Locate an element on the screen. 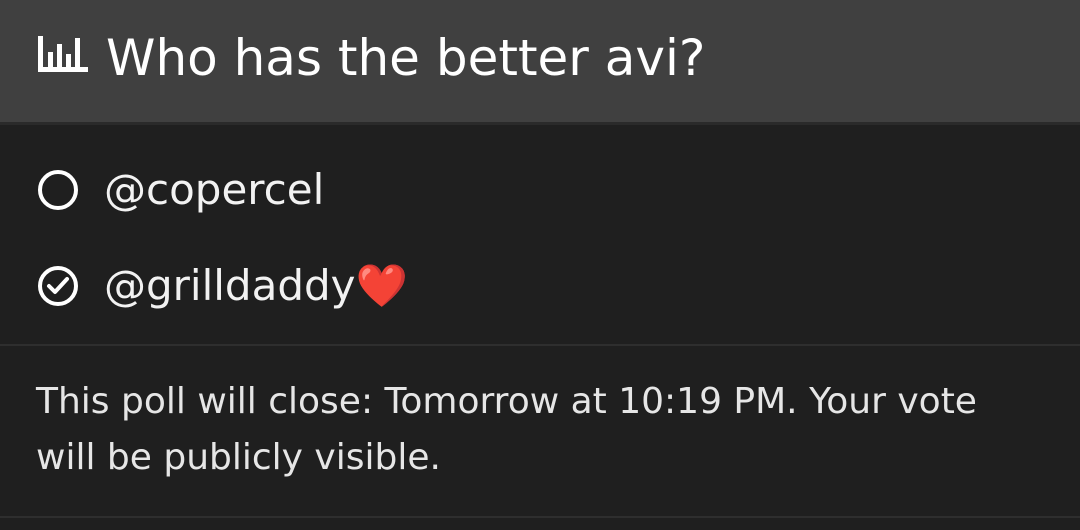 This screenshot has width=1080, height=530. poll-option-label: @copercel is located at coordinates (214, 189).